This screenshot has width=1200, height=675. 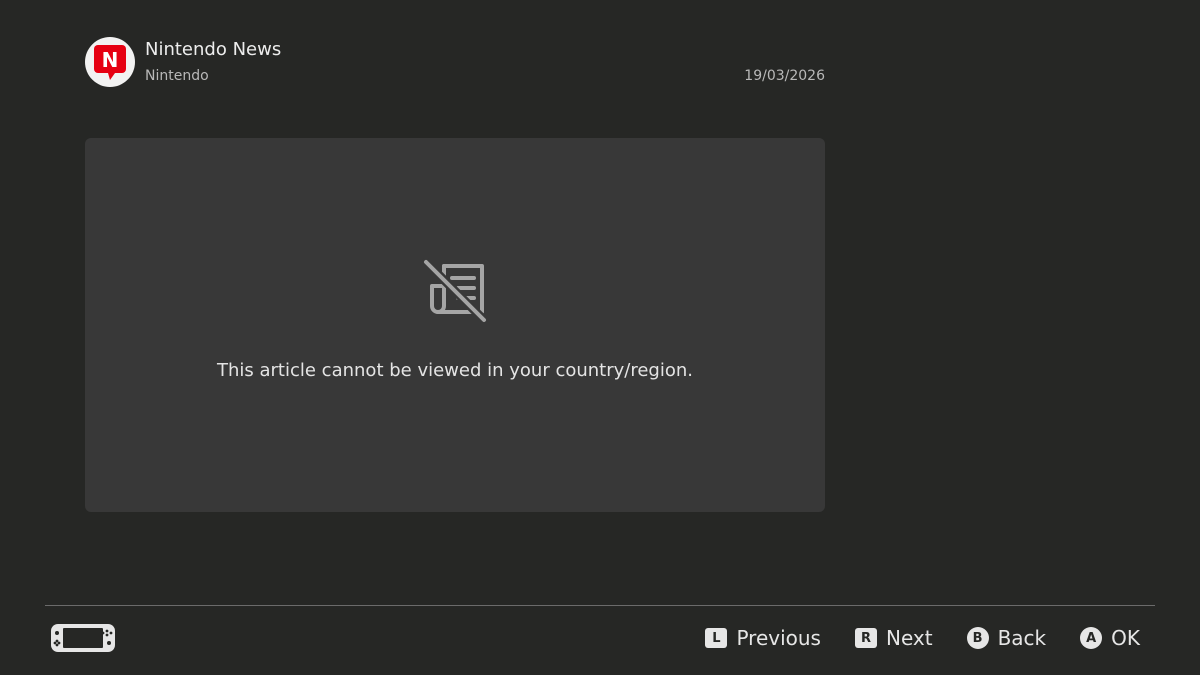 I want to click on l-button-icon: L, so click(x=716, y=638).